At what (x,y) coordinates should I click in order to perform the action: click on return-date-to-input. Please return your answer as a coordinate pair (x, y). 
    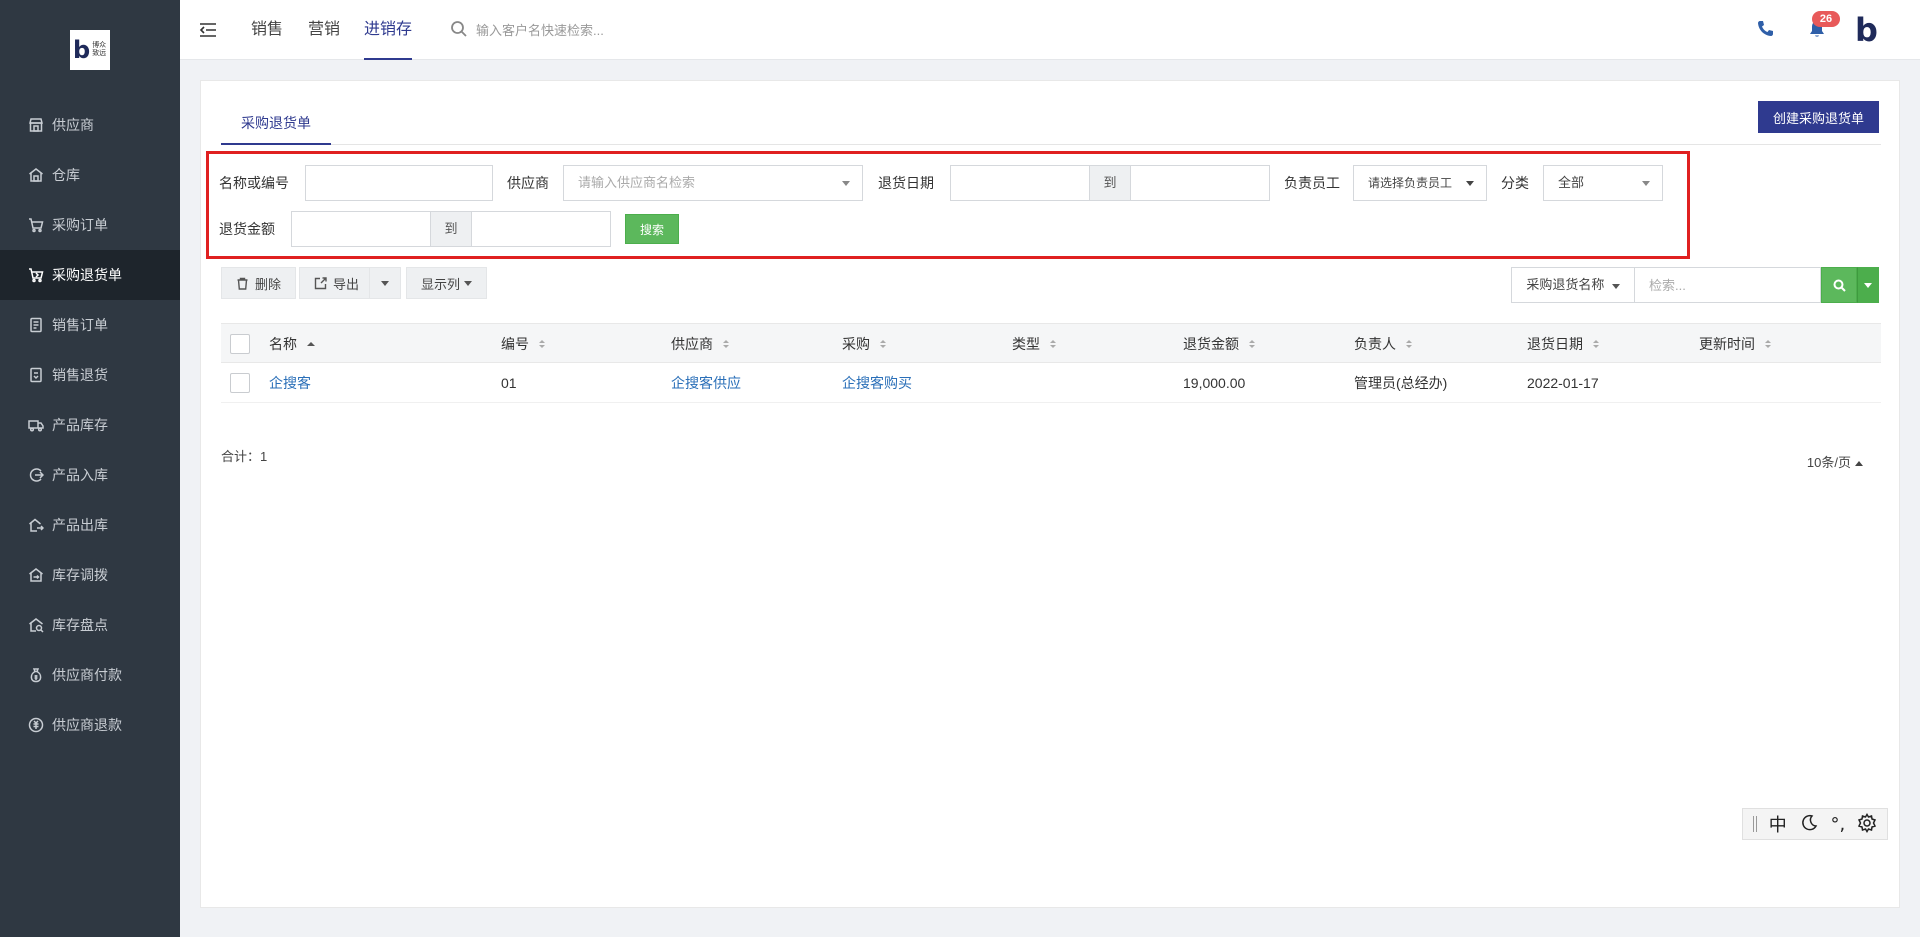
    Looking at the image, I should click on (1200, 183).